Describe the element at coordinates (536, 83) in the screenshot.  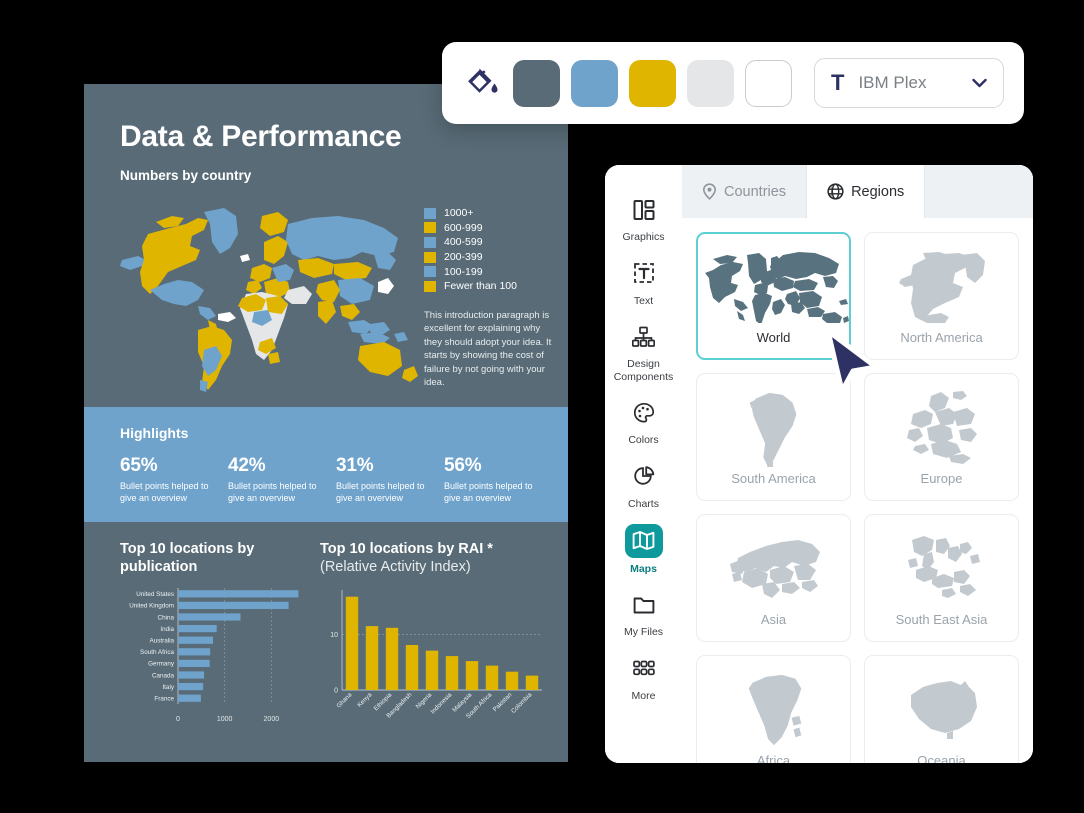
I see `color-swatch-slate` at that location.